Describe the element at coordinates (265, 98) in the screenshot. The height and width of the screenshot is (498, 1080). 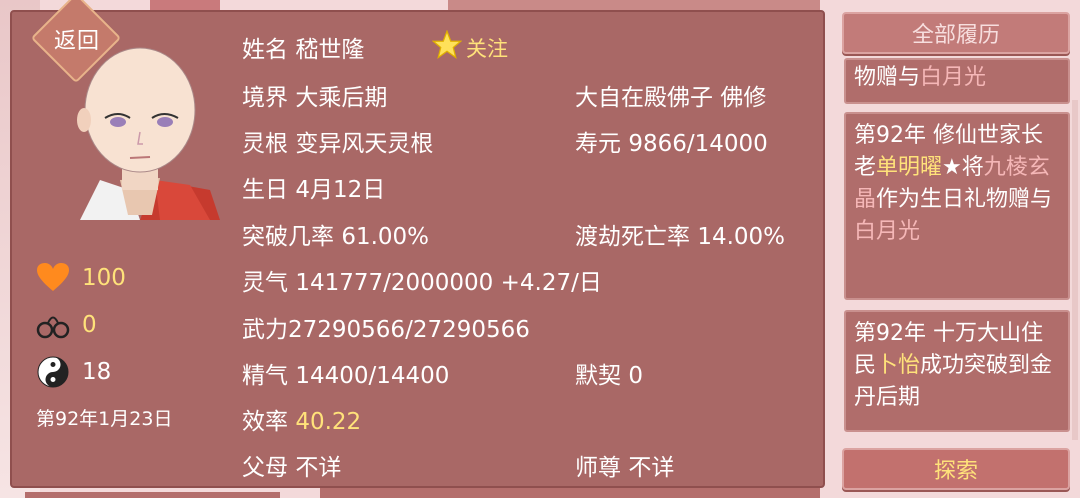
I see `realm-label: 境界` at that location.